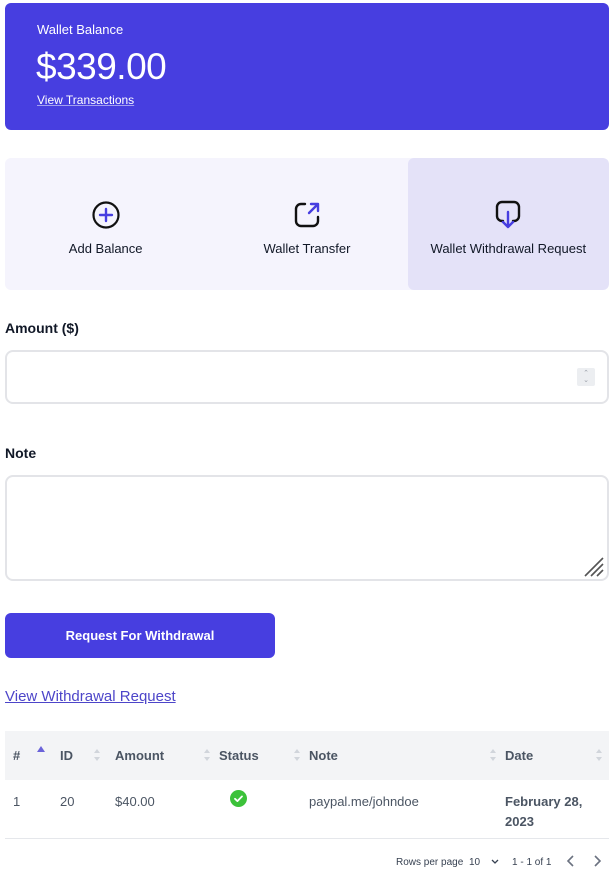 This screenshot has width=609, height=896. Describe the element at coordinates (135, 801) in the screenshot. I see `cell-amount: $40.00` at that location.